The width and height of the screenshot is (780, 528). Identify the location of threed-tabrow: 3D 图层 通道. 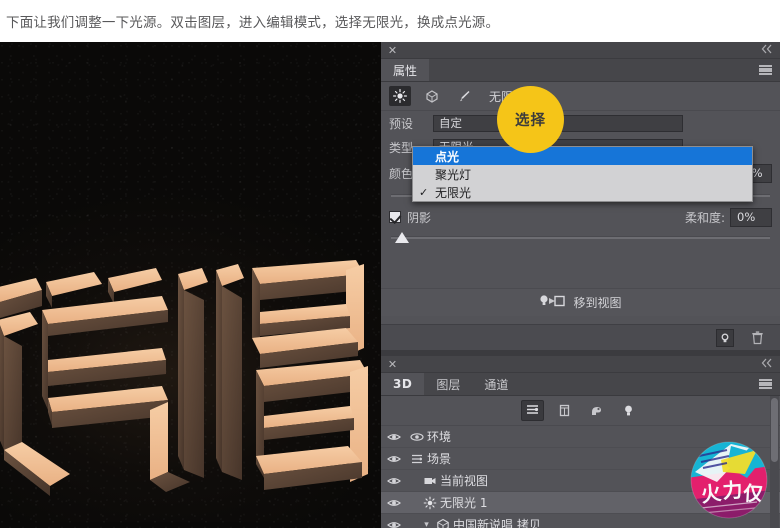
(580, 384).